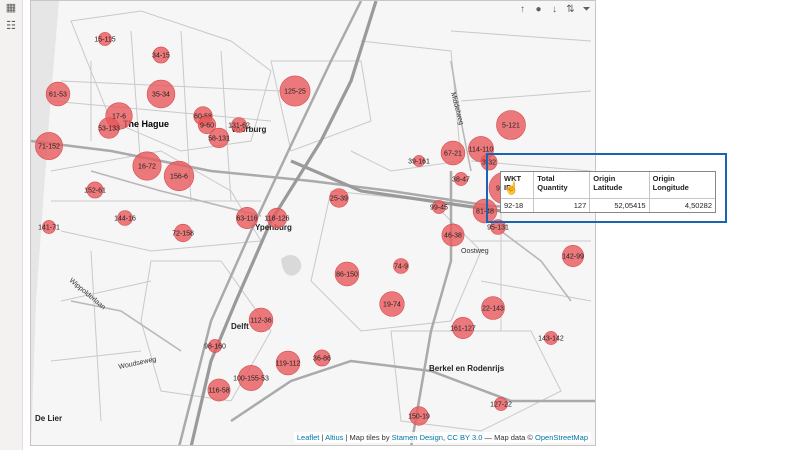 This screenshot has height=450, width=800. Describe the element at coordinates (573, 257) in the screenshot. I see `bubble-label-142-99: 142-99` at that location.